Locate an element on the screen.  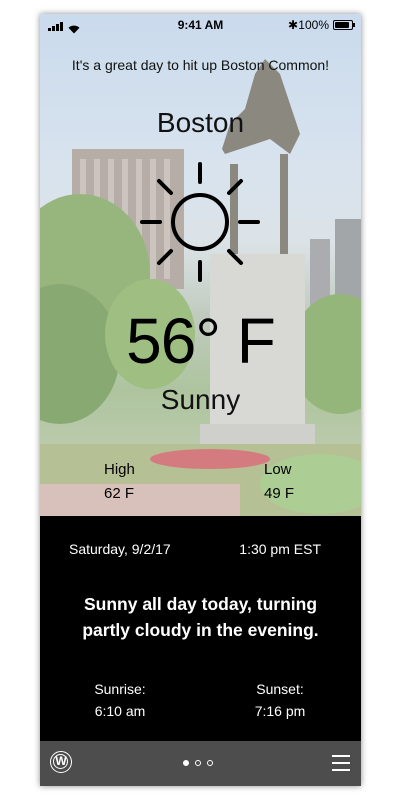
sunrise-time: 6:10 am is located at coordinates (120, 711).